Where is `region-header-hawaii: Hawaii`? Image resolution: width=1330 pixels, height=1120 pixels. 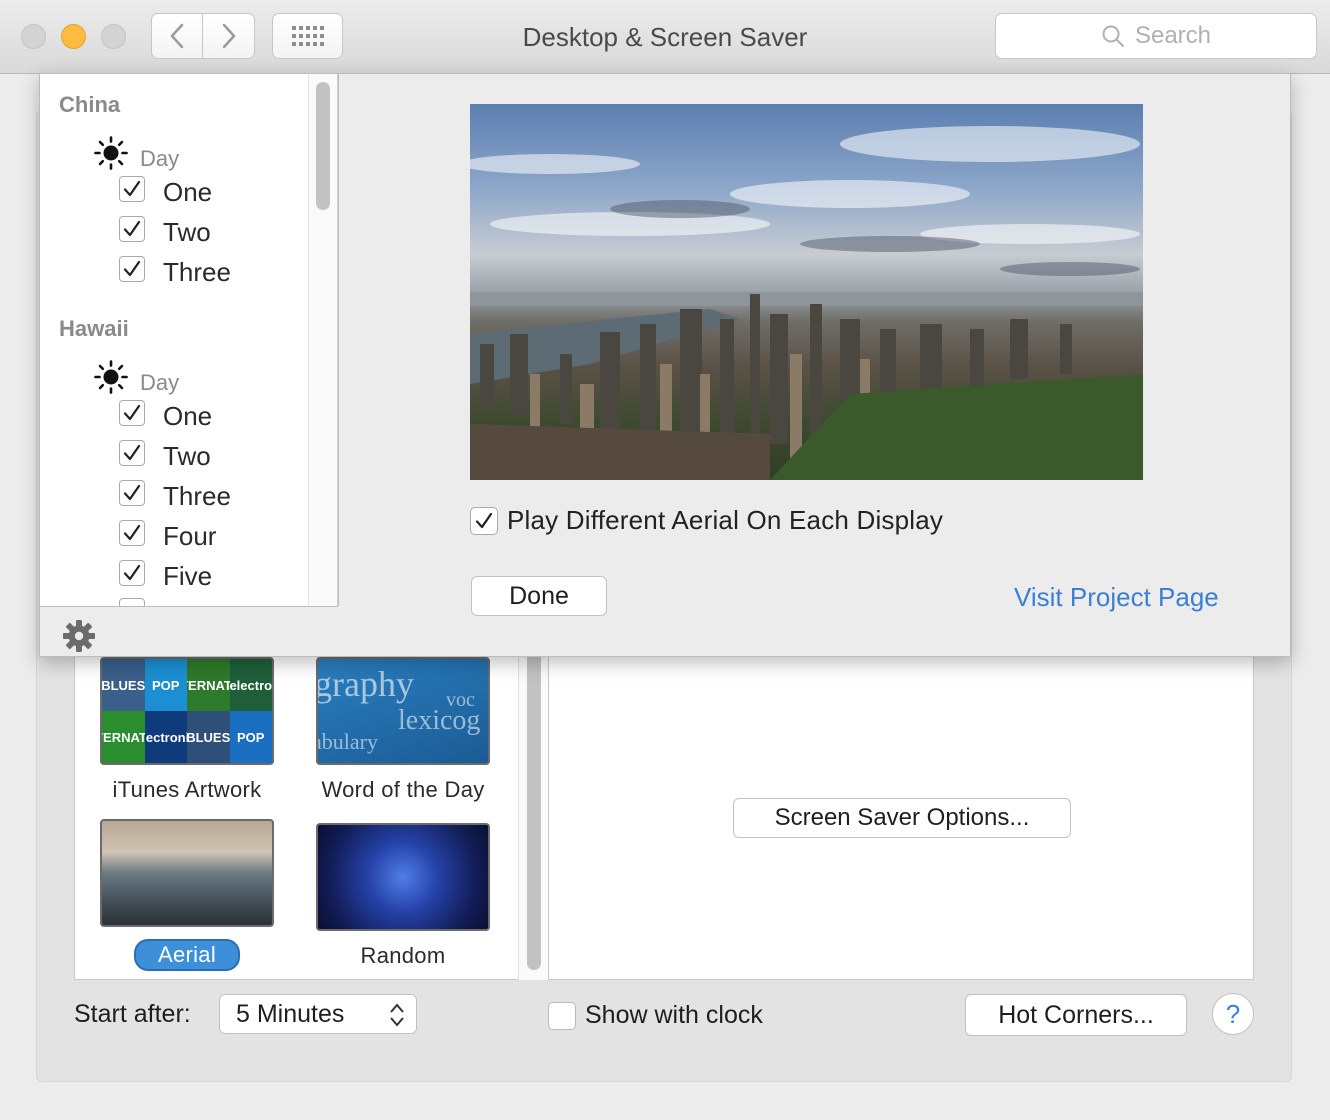 region-header-hawaii: Hawaii is located at coordinates (94, 328).